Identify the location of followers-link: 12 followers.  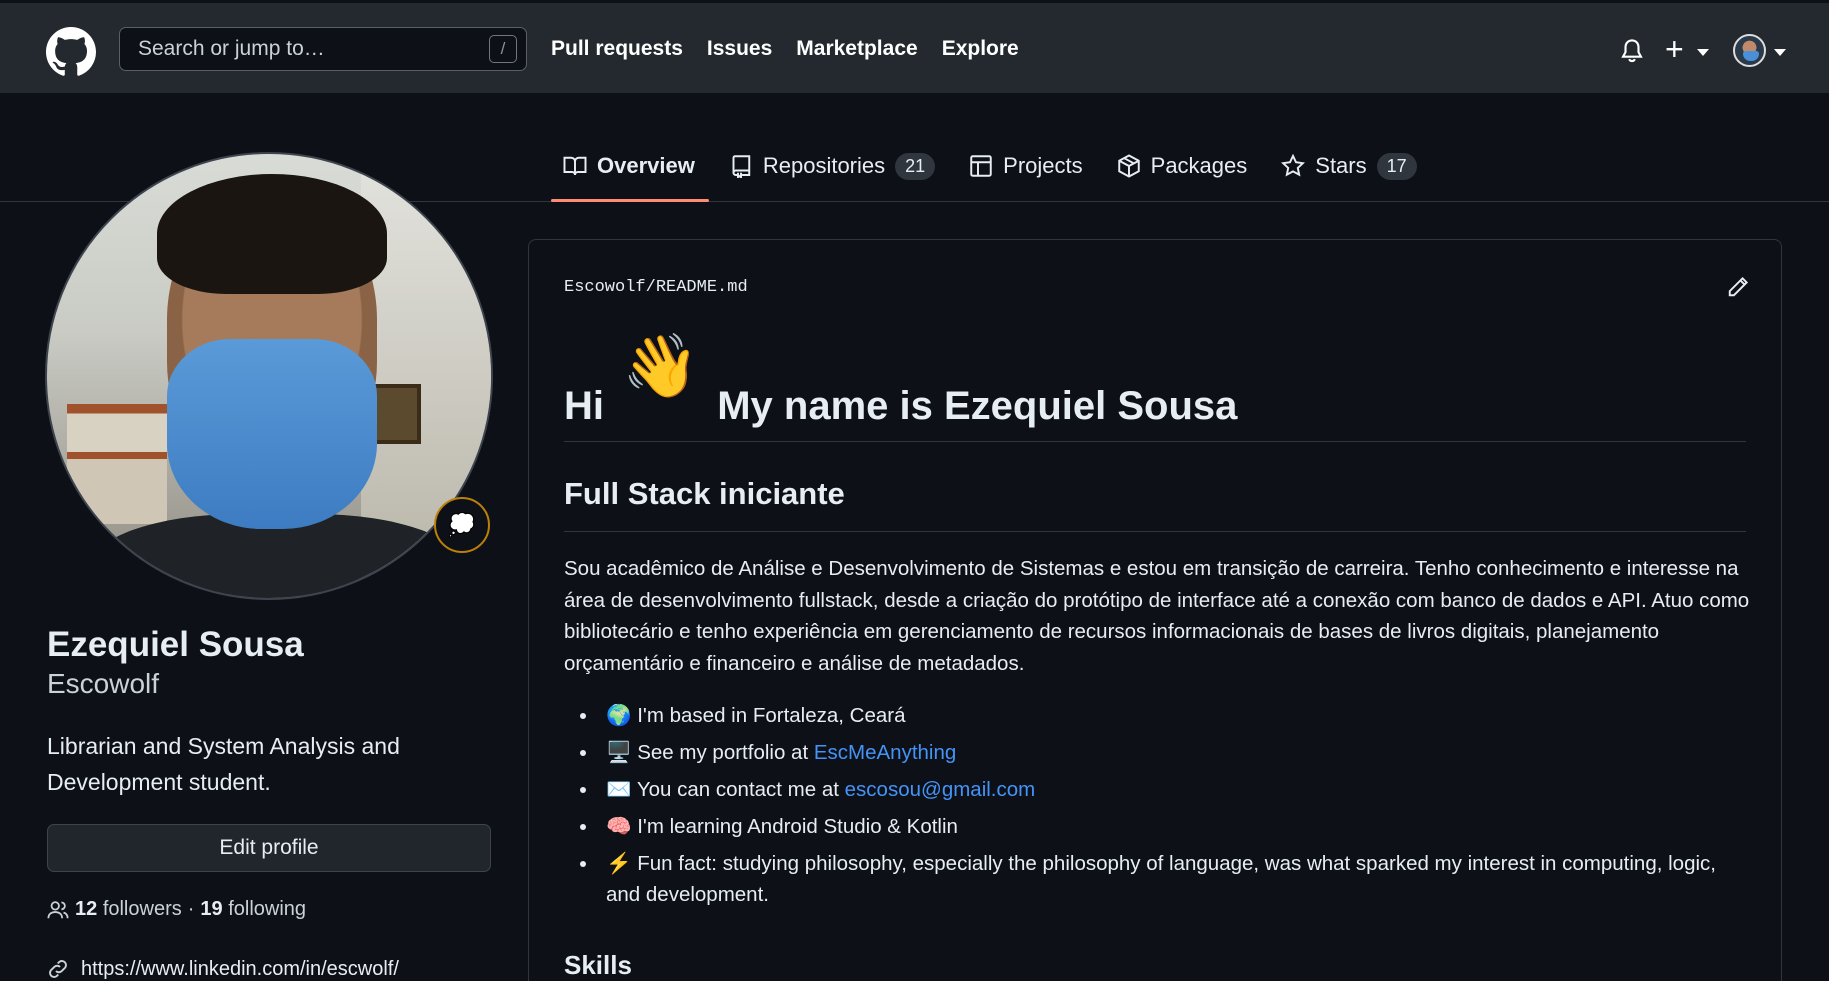
(128, 909).